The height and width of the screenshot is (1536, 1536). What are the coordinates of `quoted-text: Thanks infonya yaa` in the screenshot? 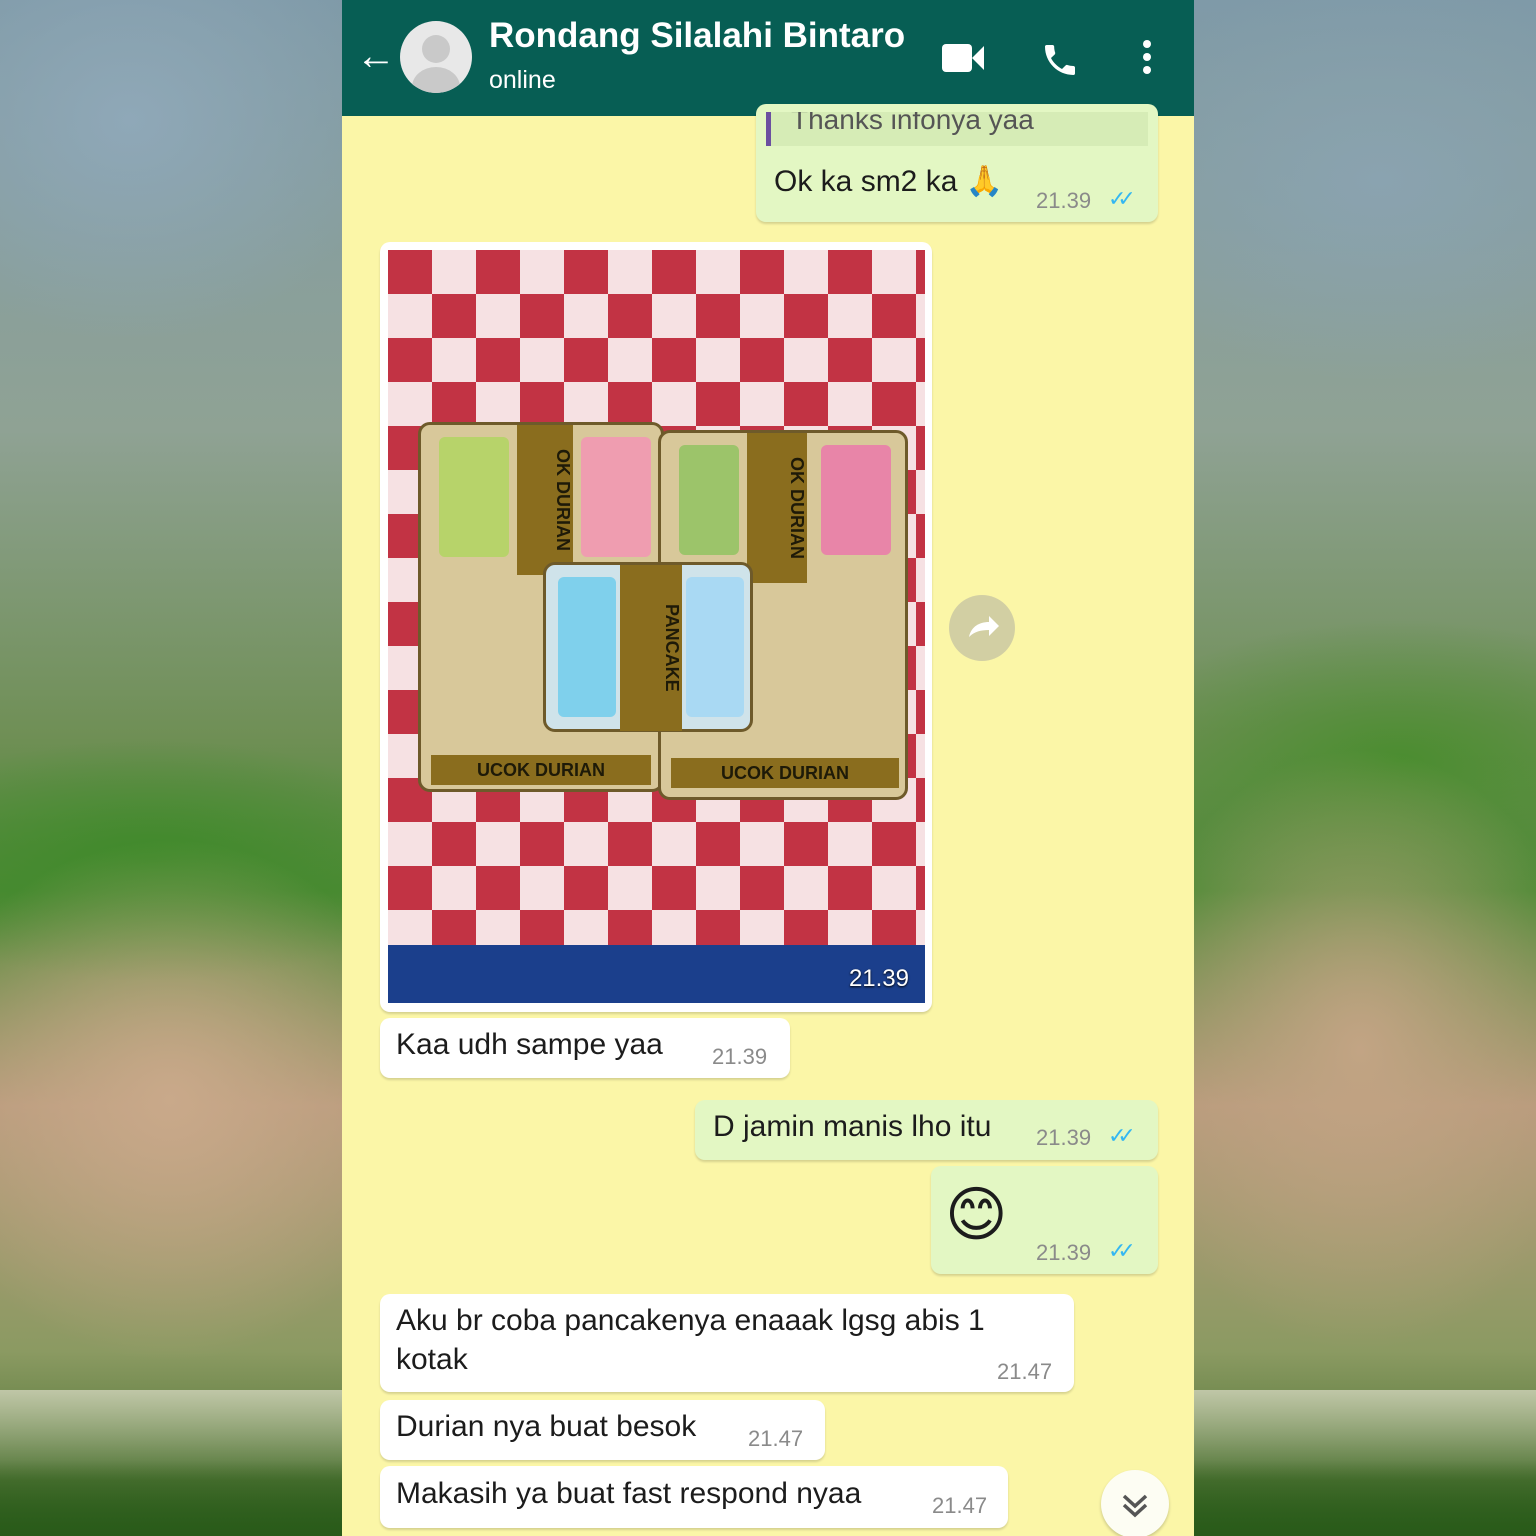 It's located at (912, 123).